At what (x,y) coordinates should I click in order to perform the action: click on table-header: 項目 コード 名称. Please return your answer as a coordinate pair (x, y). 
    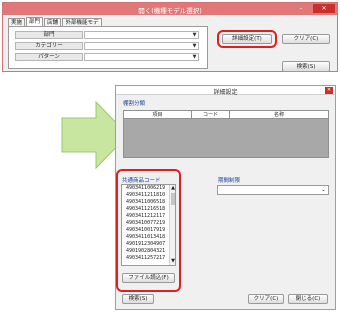
    Looking at the image, I should click on (226, 115).